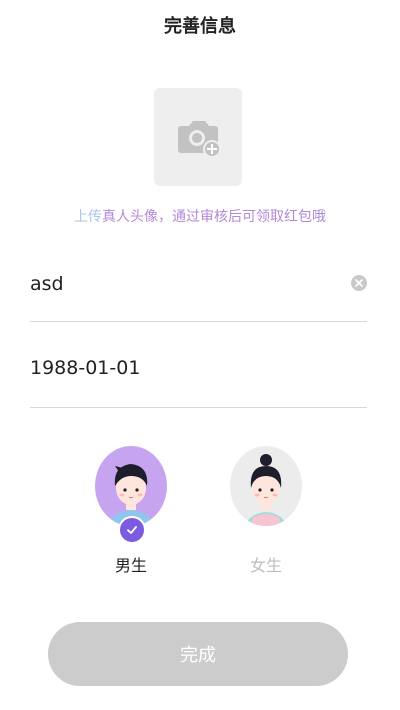  What do you see at coordinates (180, 368) in the screenshot?
I see `birthdate-input` at bounding box center [180, 368].